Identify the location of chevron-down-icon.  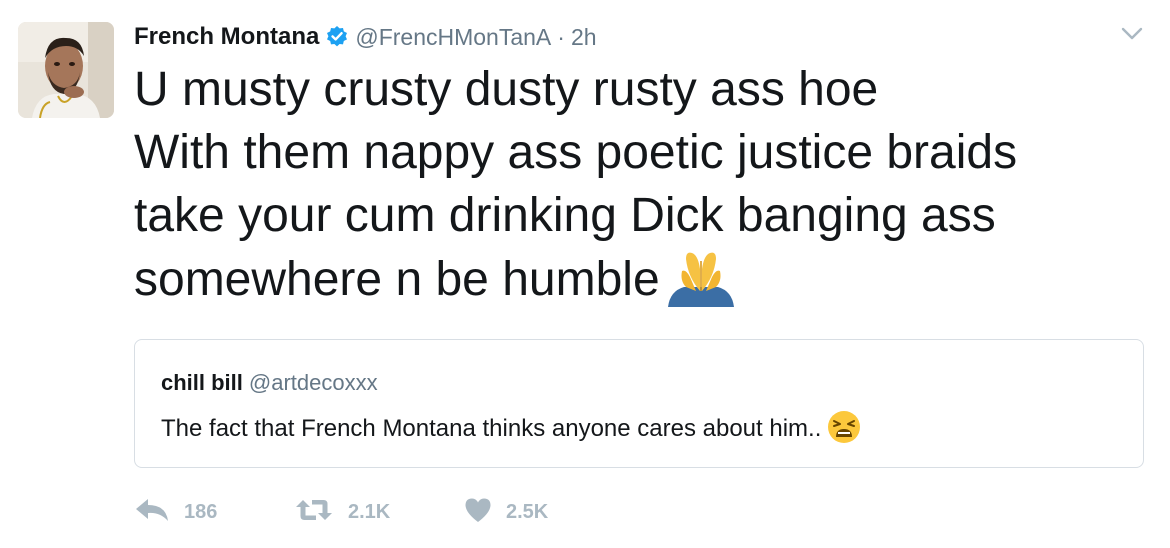
(1132, 34).